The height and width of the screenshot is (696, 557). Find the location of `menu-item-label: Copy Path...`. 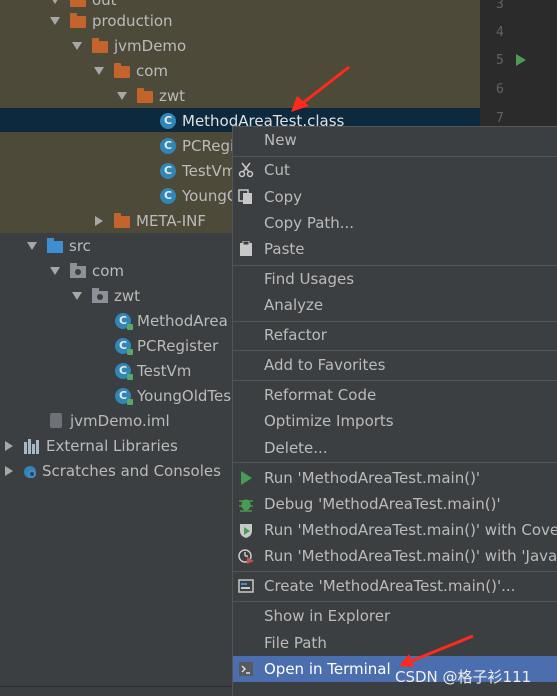

menu-item-label: Copy Path... is located at coordinates (309, 223).